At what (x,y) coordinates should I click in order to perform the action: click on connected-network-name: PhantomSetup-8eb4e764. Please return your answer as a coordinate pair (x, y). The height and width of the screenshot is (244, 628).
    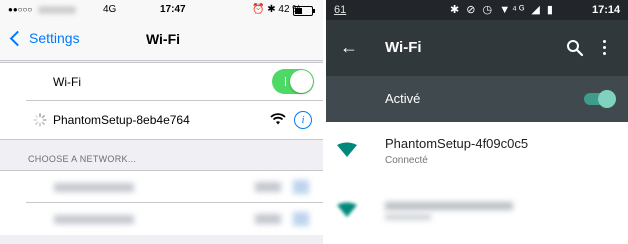
    Looking at the image, I should click on (121, 120).